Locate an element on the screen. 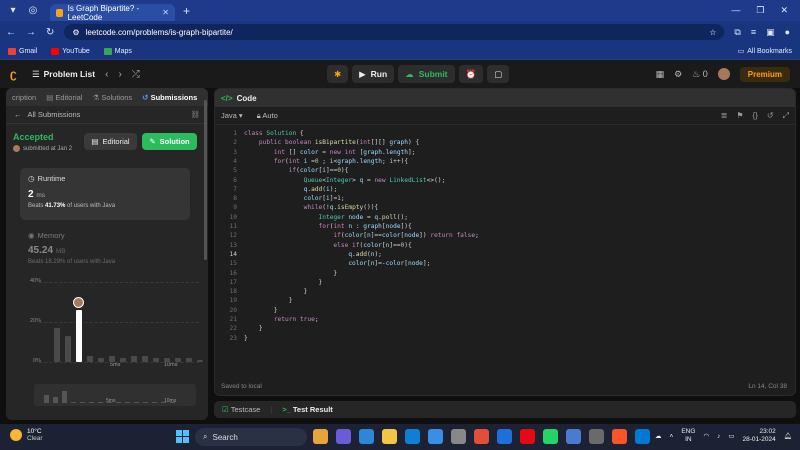 The height and width of the screenshot is (450, 800). code-line: if(color[i]==0){ is located at coordinates (296, 170).